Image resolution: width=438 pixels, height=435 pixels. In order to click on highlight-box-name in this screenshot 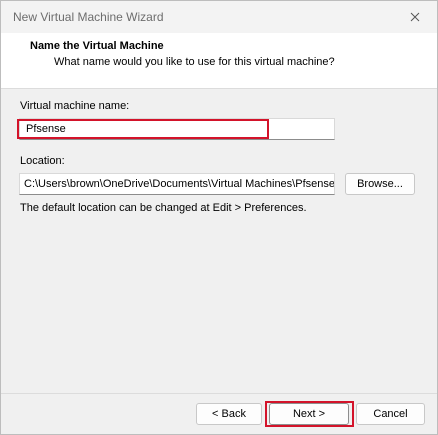, I will do `click(143, 129)`.